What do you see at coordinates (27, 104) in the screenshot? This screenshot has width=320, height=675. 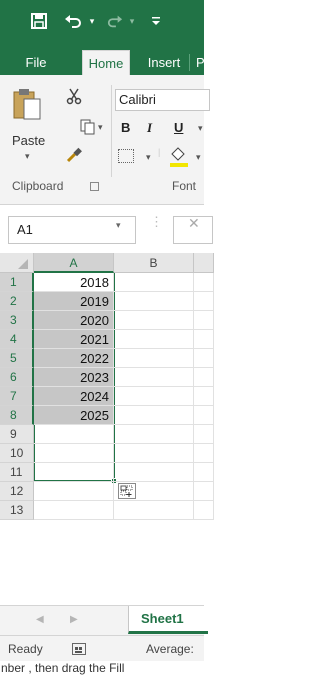 I see `paste-icon` at bounding box center [27, 104].